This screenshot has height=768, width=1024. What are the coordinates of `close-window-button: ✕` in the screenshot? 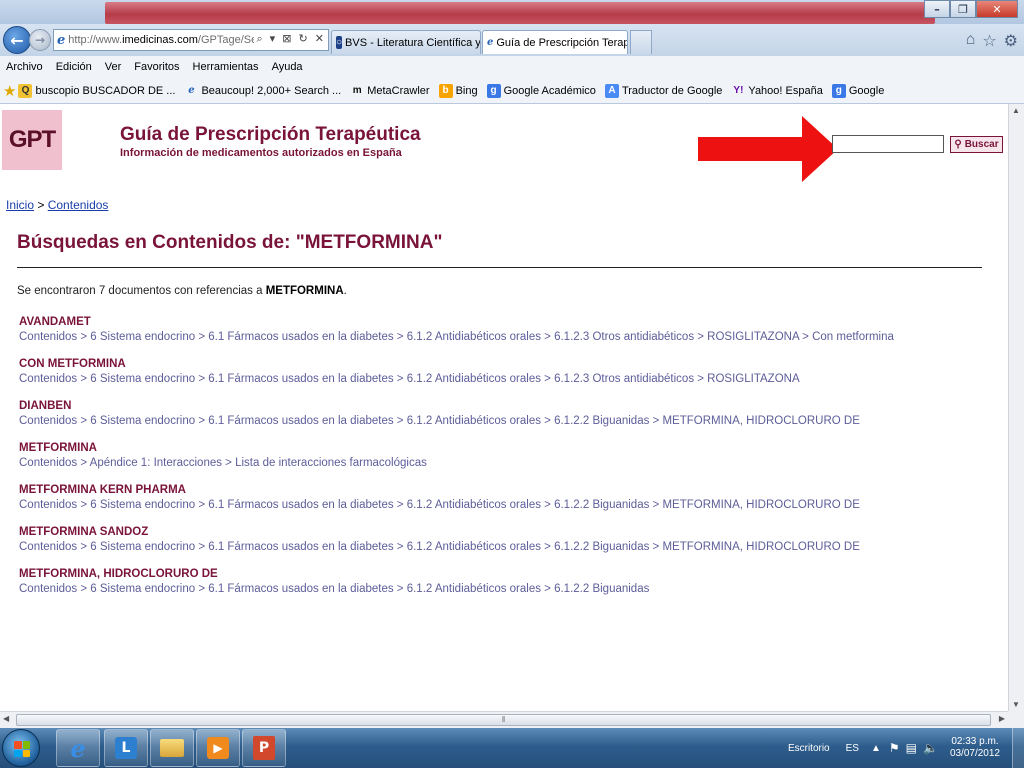 It's located at (997, 9).